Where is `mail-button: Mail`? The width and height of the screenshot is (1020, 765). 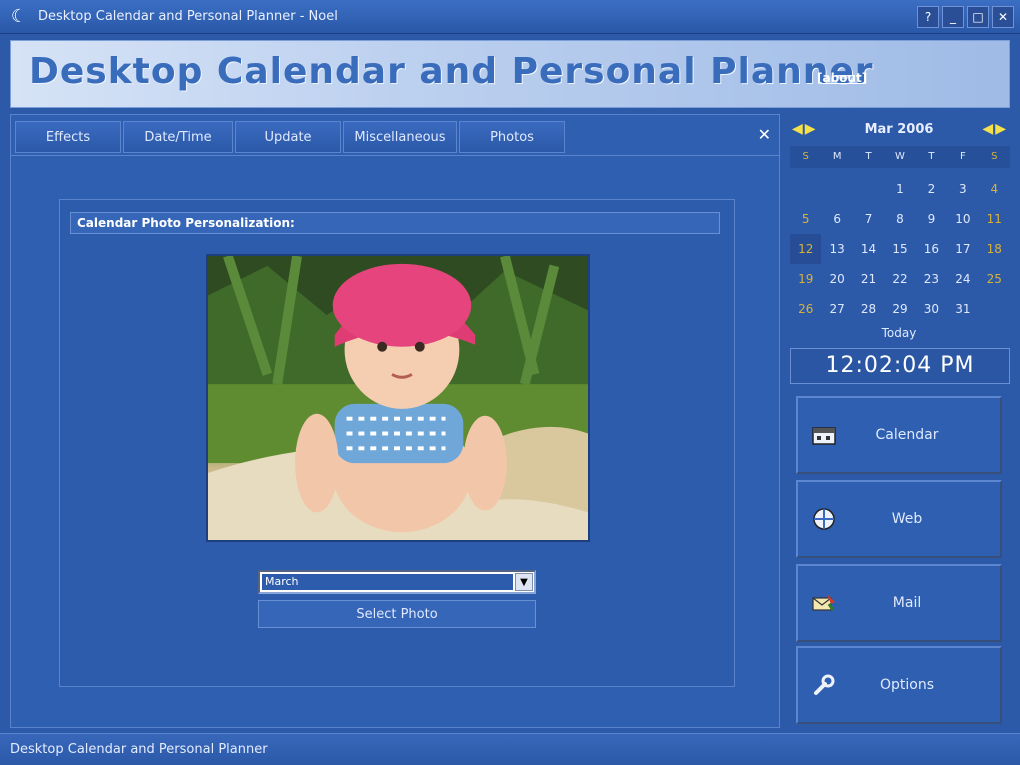
mail-button: Mail is located at coordinates (899, 603).